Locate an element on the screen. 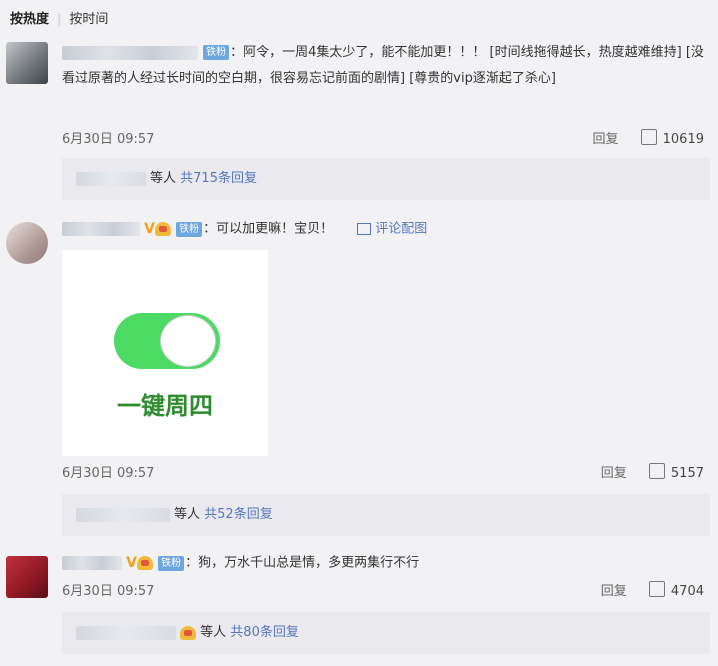 The width and height of the screenshot is (718, 666). comment-actions: 回复 10619 is located at coordinates (648, 137).